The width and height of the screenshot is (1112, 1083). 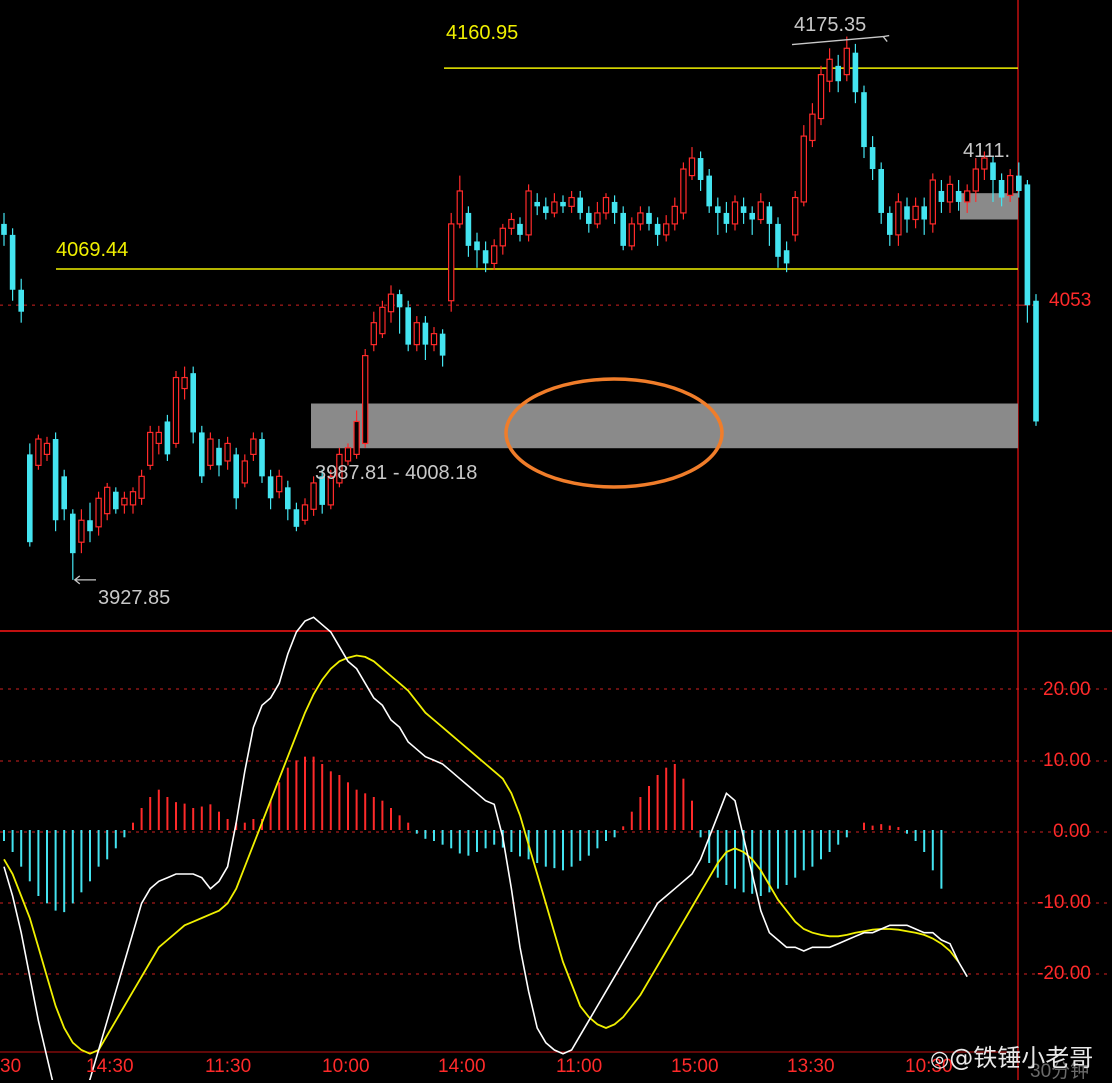 I want to click on macd-axis-neg10: -10.00, so click(x=1064, y=902).